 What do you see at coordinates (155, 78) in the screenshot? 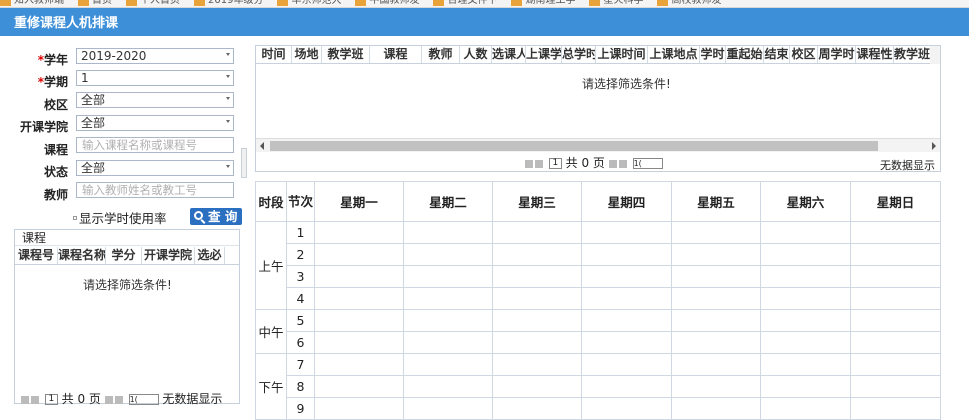
I see `term-select: 1` at bounding box center [155, 78].